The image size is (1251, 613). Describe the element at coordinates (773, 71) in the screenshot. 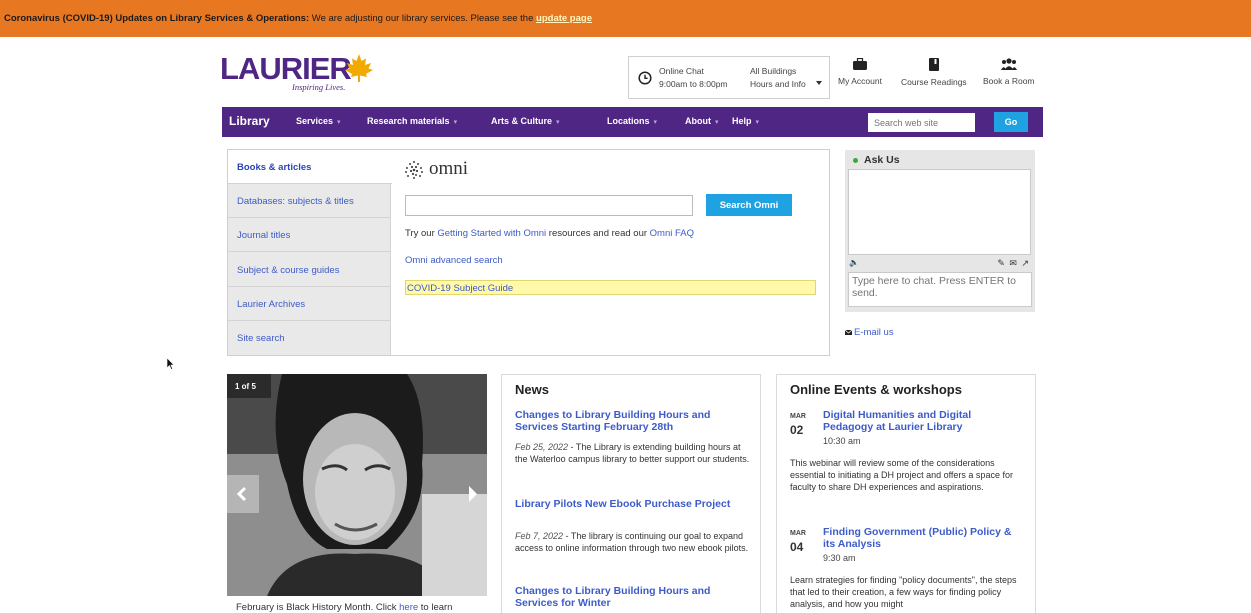

I see `buildings-label: All Buildings` at that location.